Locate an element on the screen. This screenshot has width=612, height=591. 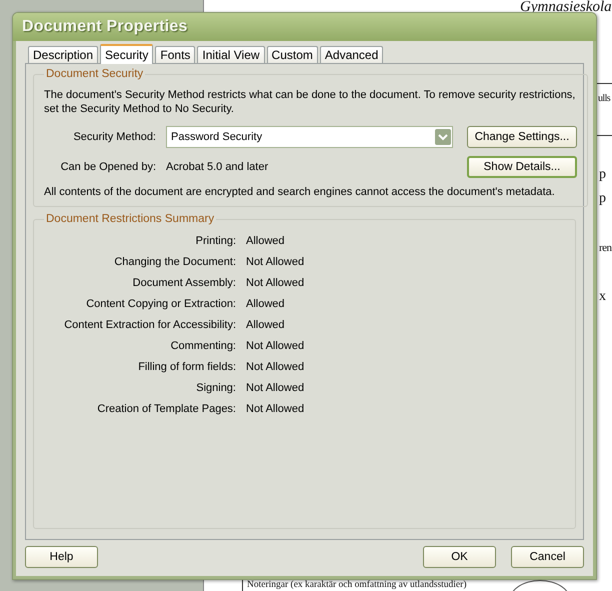
security-method-dropdown: Password Security is located at coordinates (309, 137).